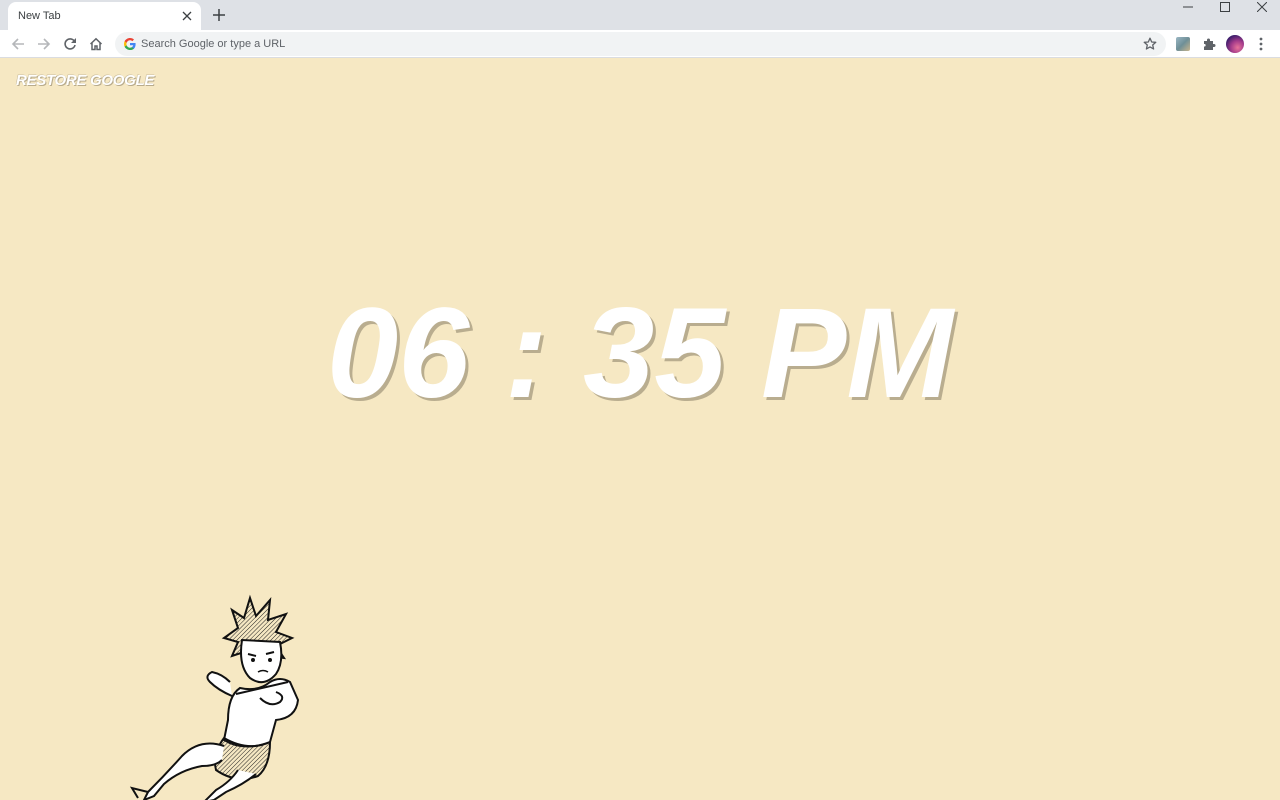 This screenshot has width=1280, height=800. What do you see at coordinates (104, 16) in the screenshot?
I see `tab-new-tab: New Tab` at bounding box center [104, 16].